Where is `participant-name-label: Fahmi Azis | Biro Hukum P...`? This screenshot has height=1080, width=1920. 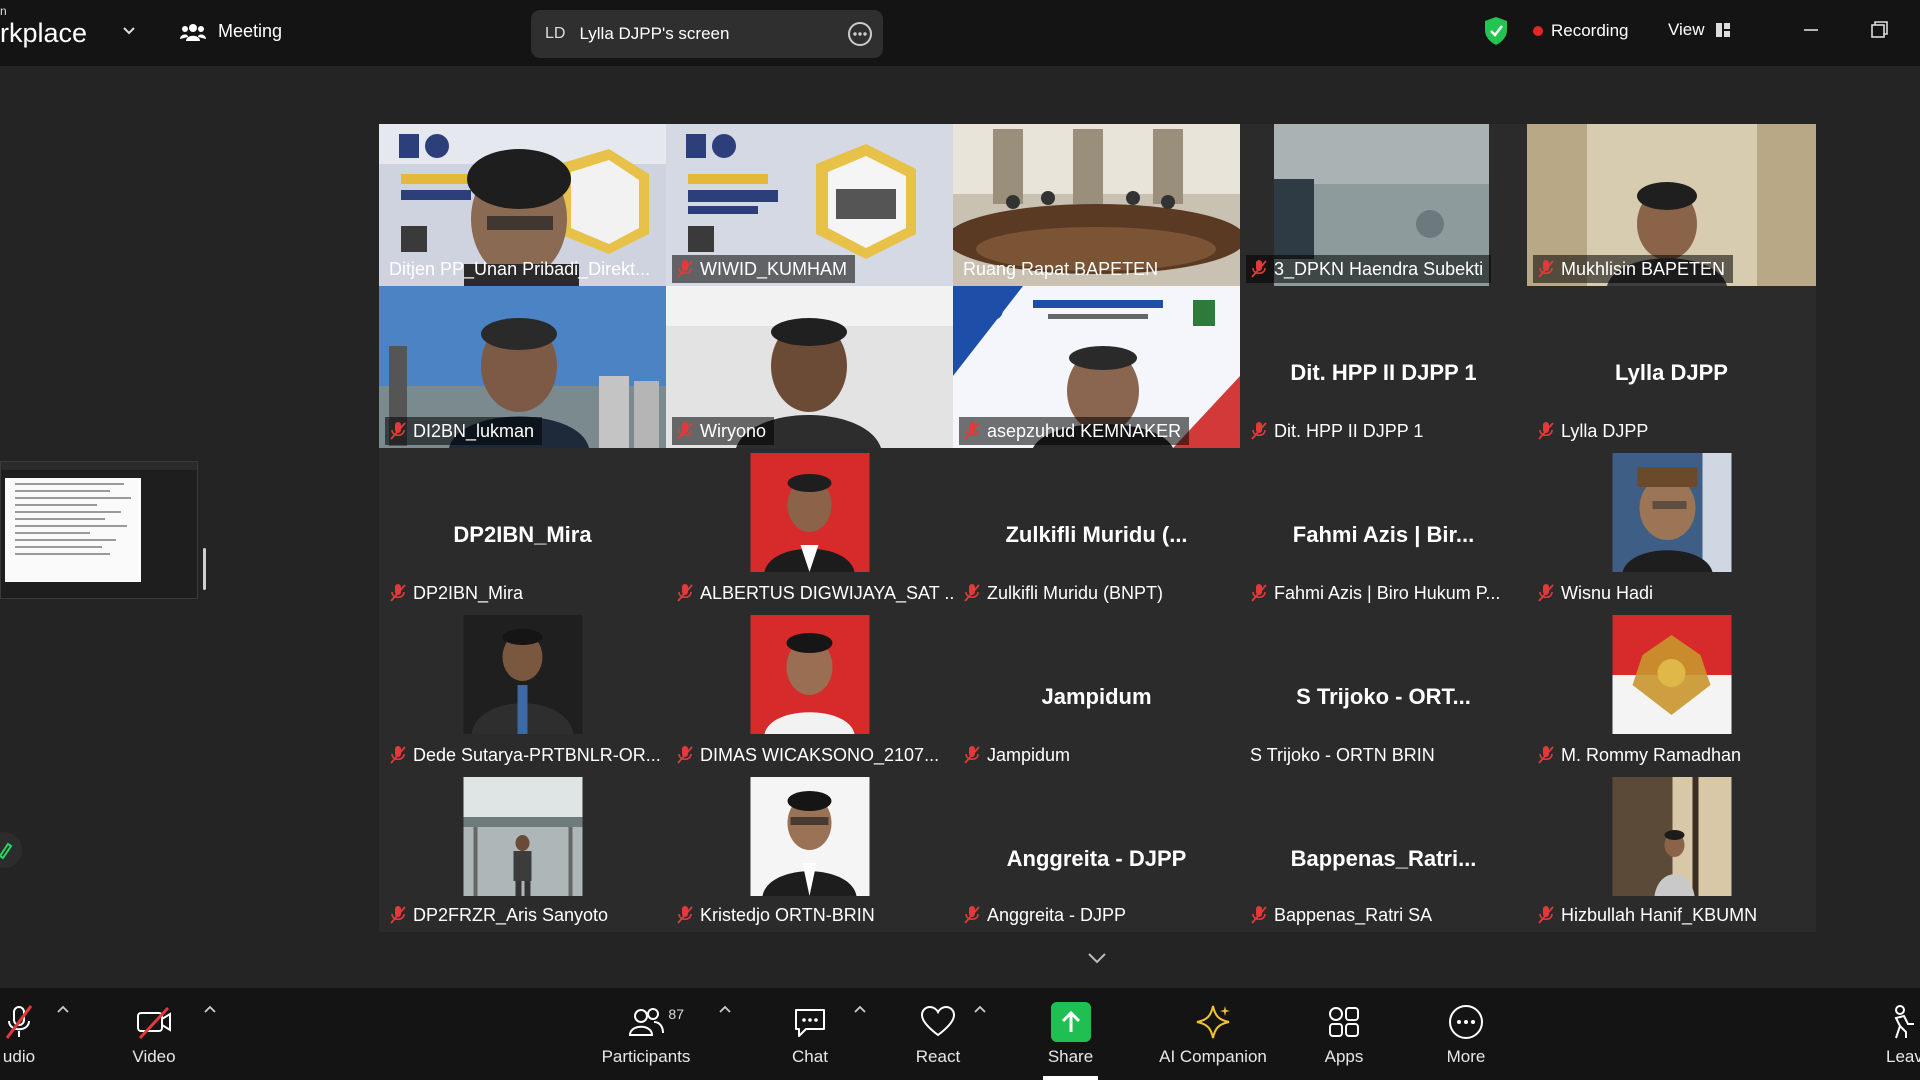
participant-name-label: Fahmi Azis | Biro Hukum P... is located at coordinates (1377, 593).